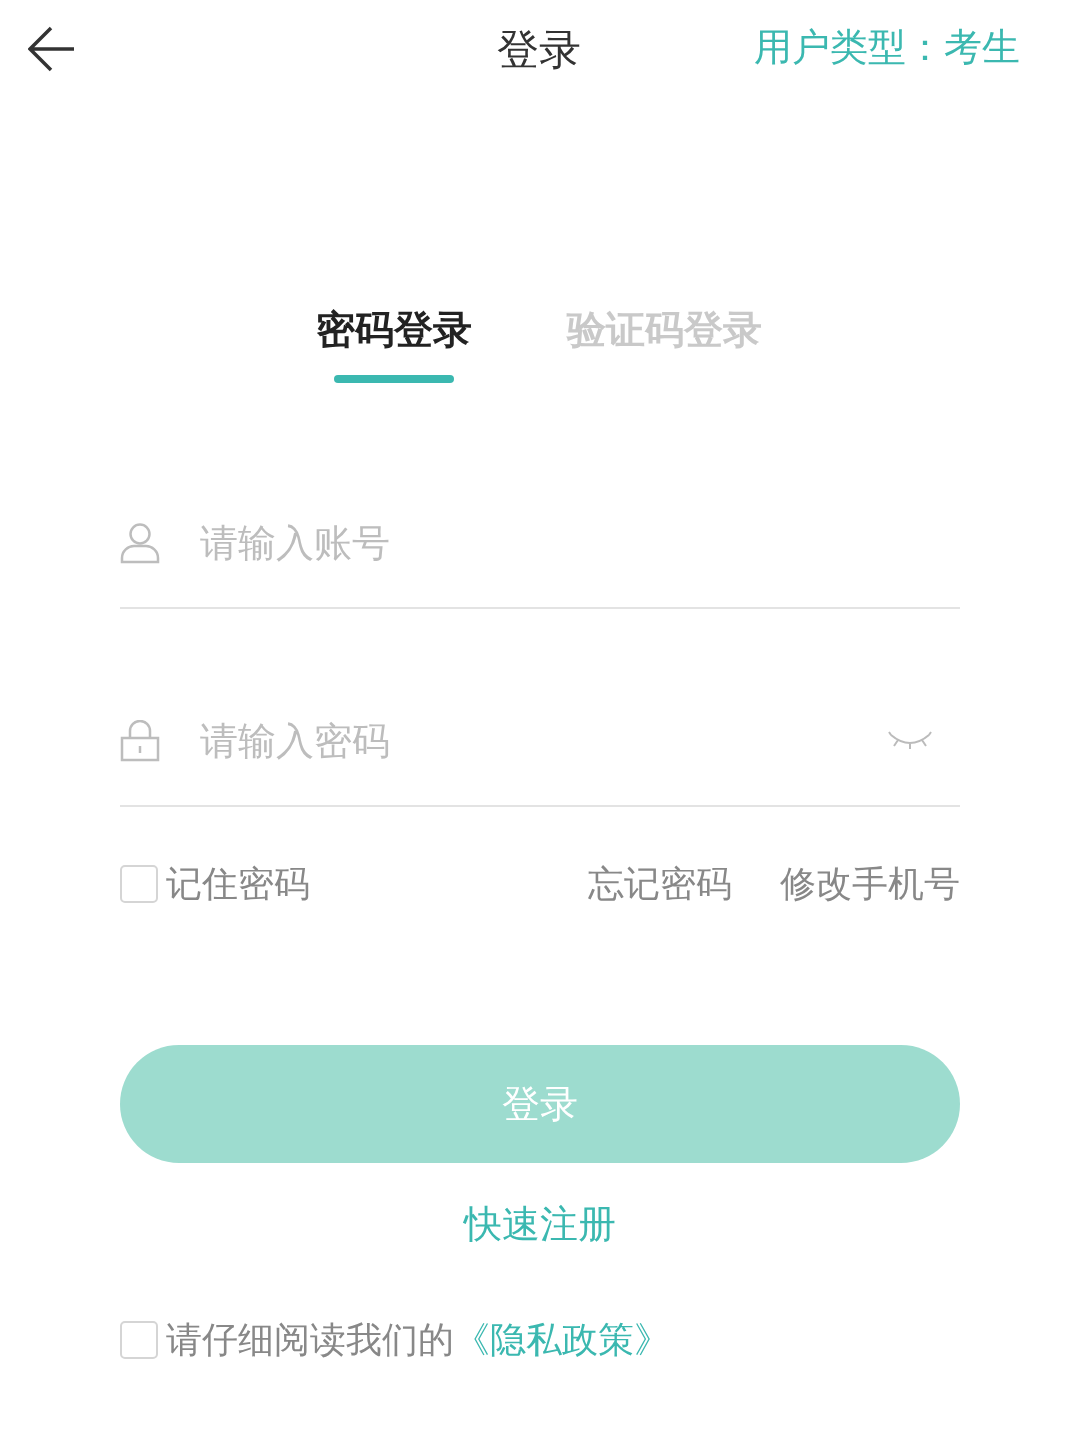 This screenshot has height=1439, width=1078. What do you see at coordinates (394, 346) in the screenshot?
I see `login-tab: 密码登录` at bounding box center [394, 346].